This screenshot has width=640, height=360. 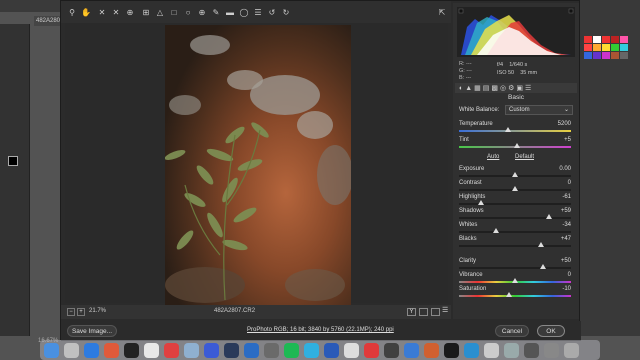 What do you see at coordinates (211, 350) in the screenshot?
I see `photoshop-icon` at bounding box center [211, 350].